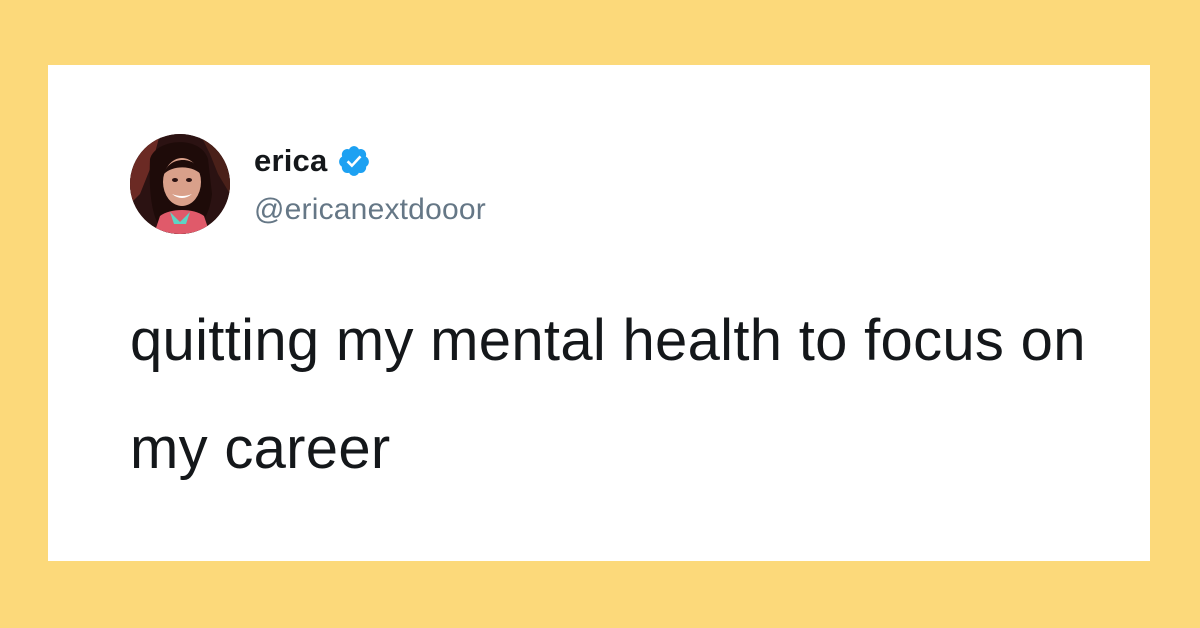 This screenshot has height=628, width=1200. I want to click on profile-photo, so click(180, 184).